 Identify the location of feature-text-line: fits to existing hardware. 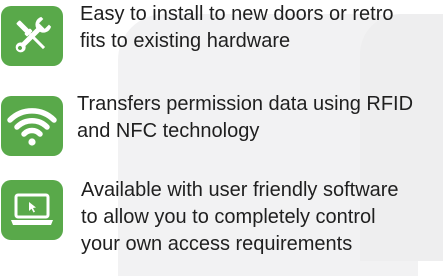
(185, 41).